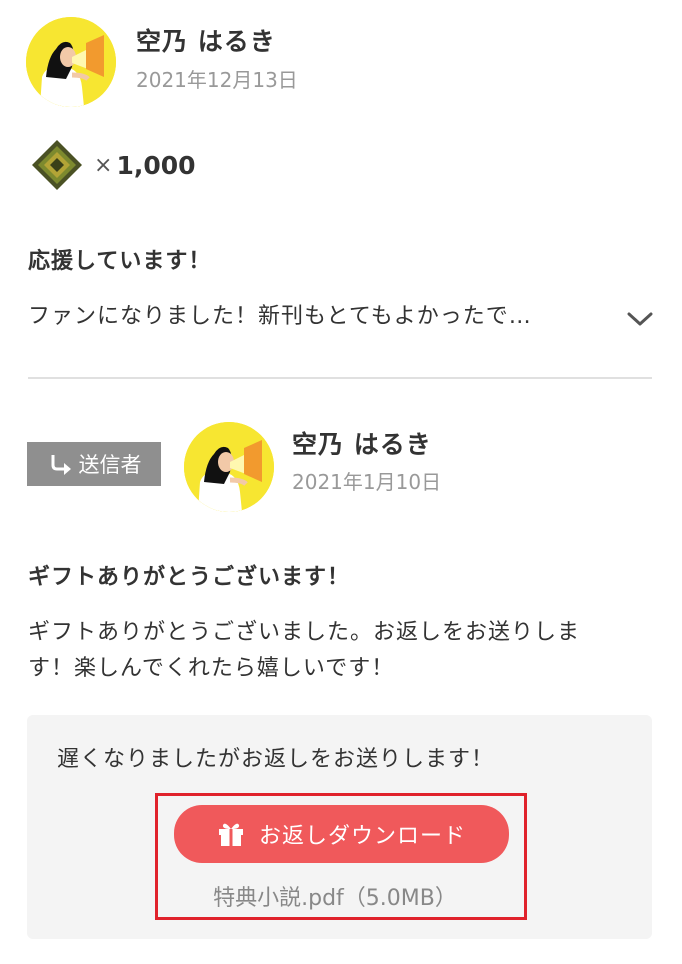  I want to click on return-download-button: お返しダウンロード, so click(341, 834).